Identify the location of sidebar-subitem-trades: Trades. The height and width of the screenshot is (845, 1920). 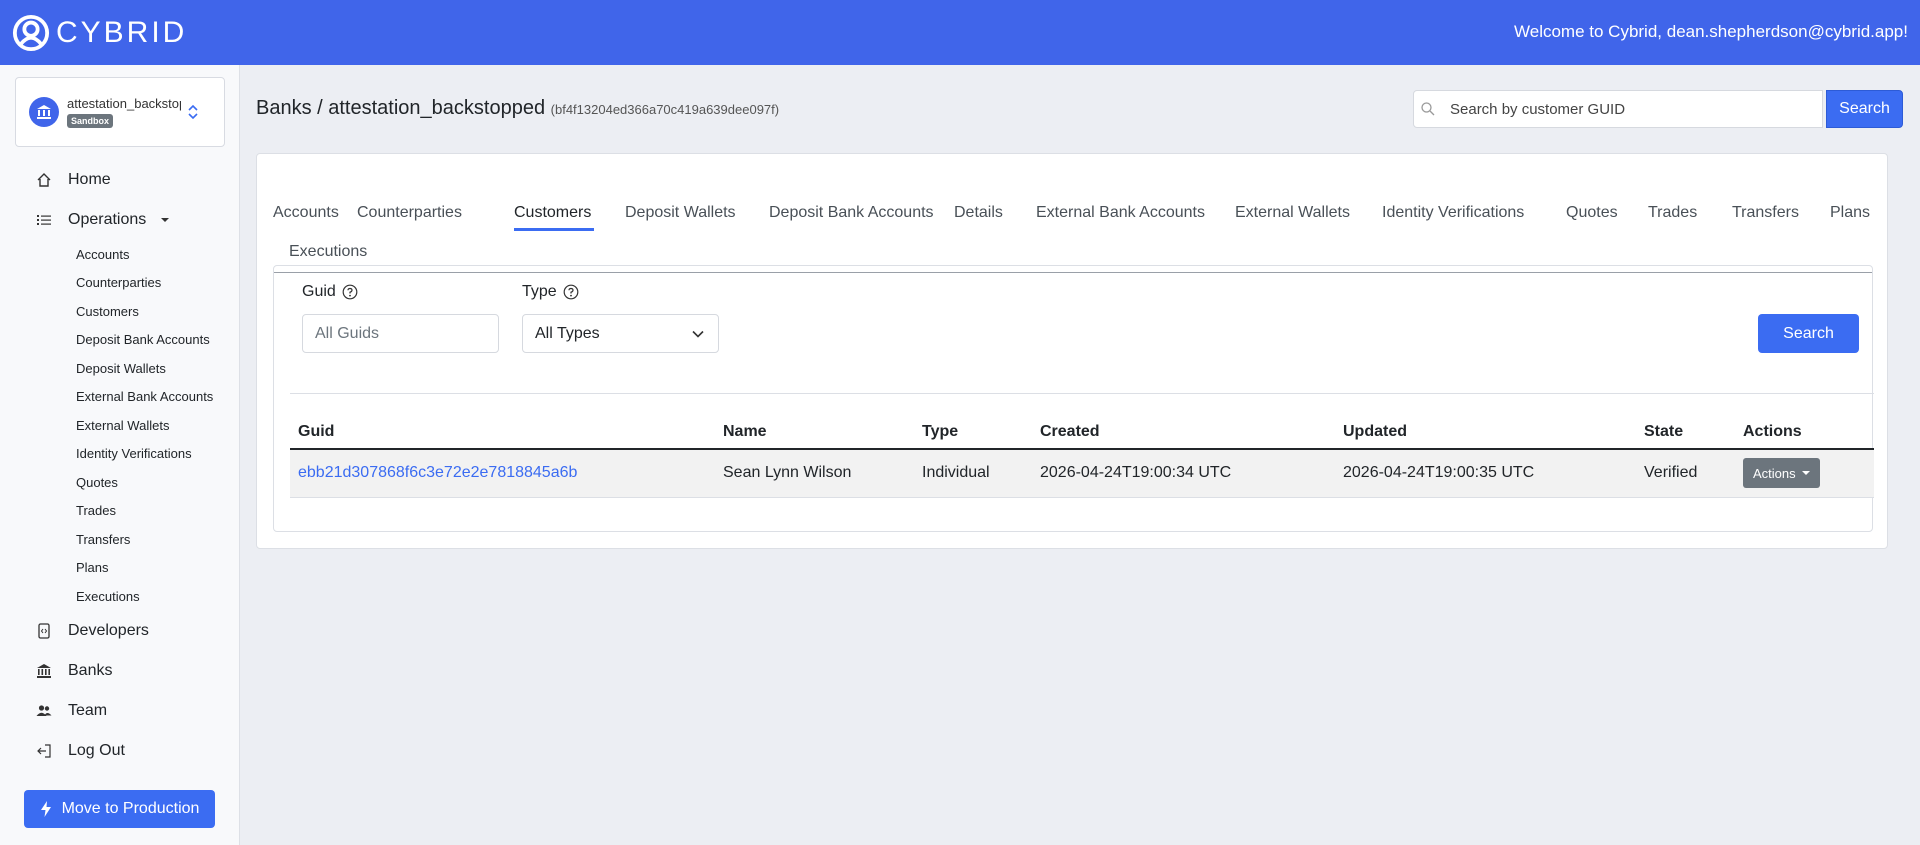
(120, 511).